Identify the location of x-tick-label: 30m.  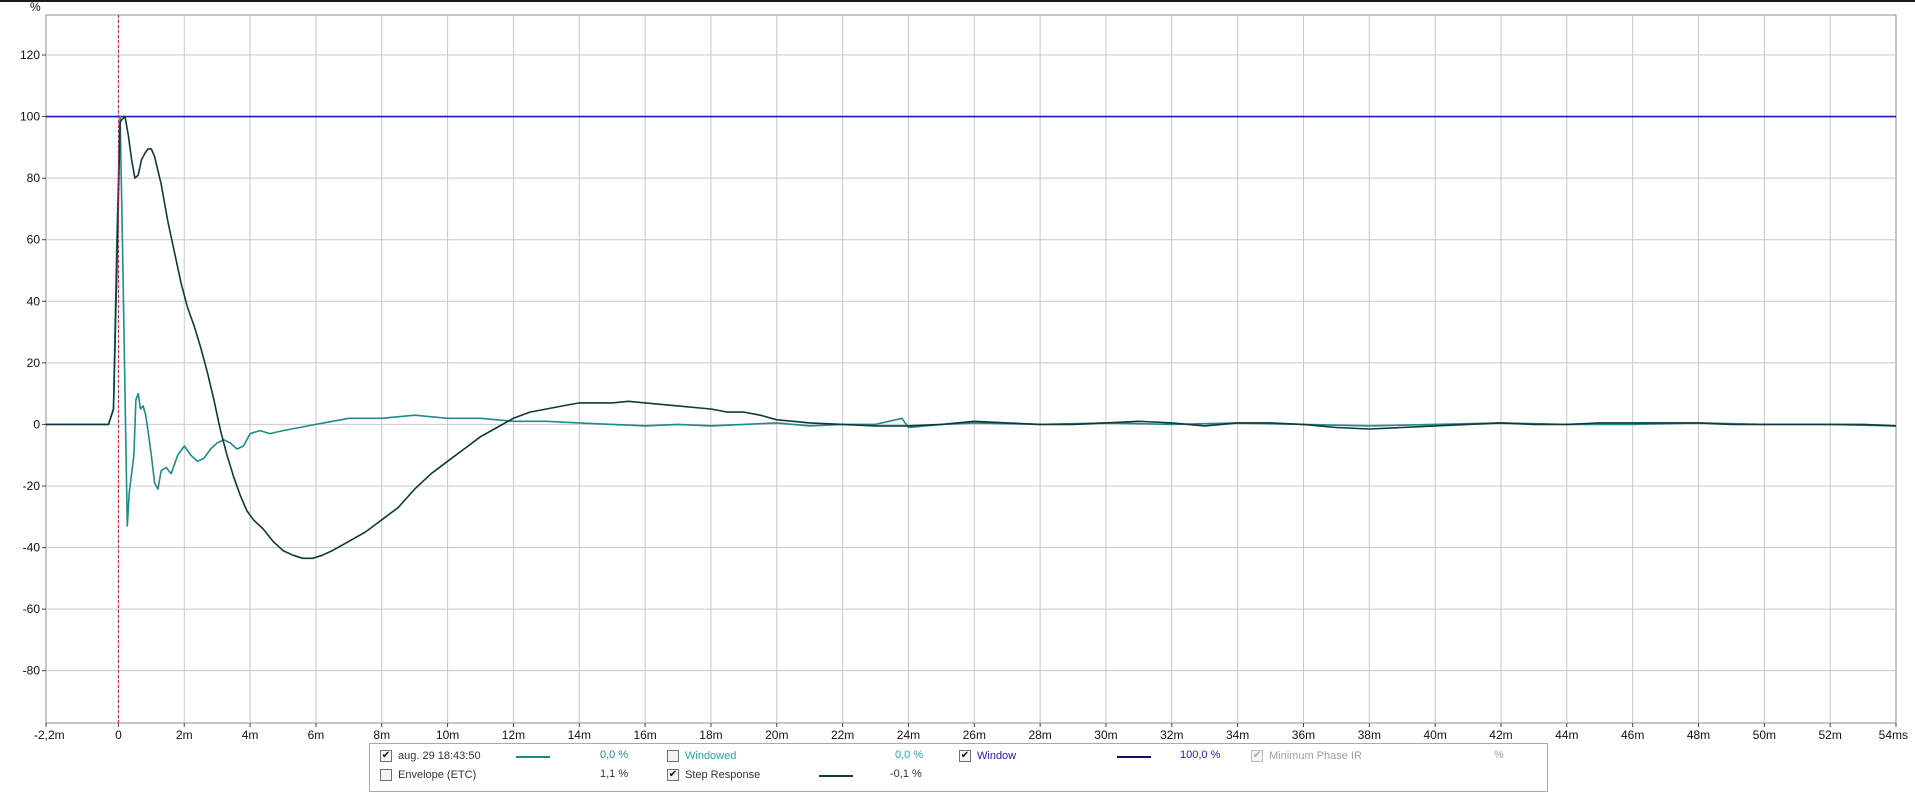
(1105, 735).